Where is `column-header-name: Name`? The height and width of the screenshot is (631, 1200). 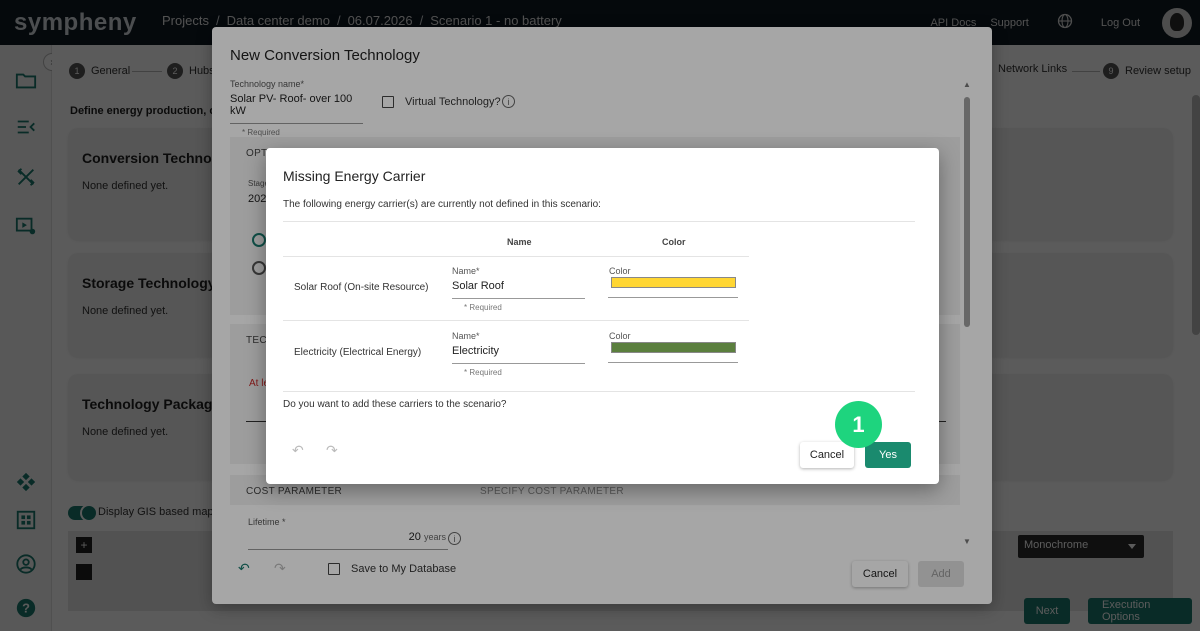 column-header-name: Name is located at coordinates (519, 242).